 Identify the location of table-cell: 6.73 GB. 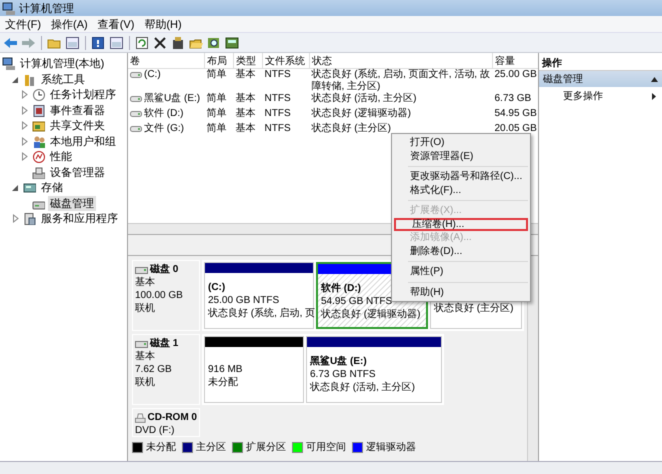
(513, 98).